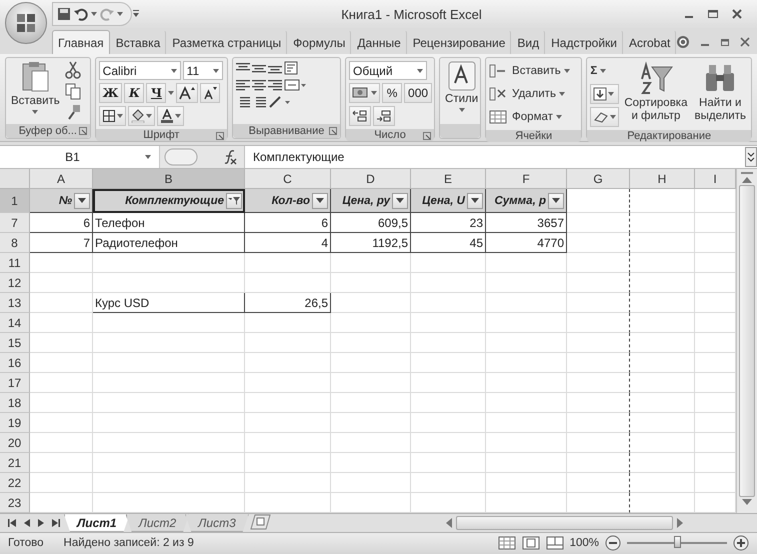 Image resolution: width=757 pixels, height=554 pixels. Describe the element at coordinates (15, 423) in the screenshot. I see `row-header: 19` at that location.